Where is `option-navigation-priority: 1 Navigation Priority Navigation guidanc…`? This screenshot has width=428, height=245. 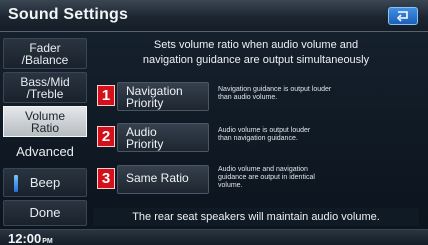
option-navigation-priority: 1 Navigation Priority Navigation guidanc… is located at coordinates (256, 97).